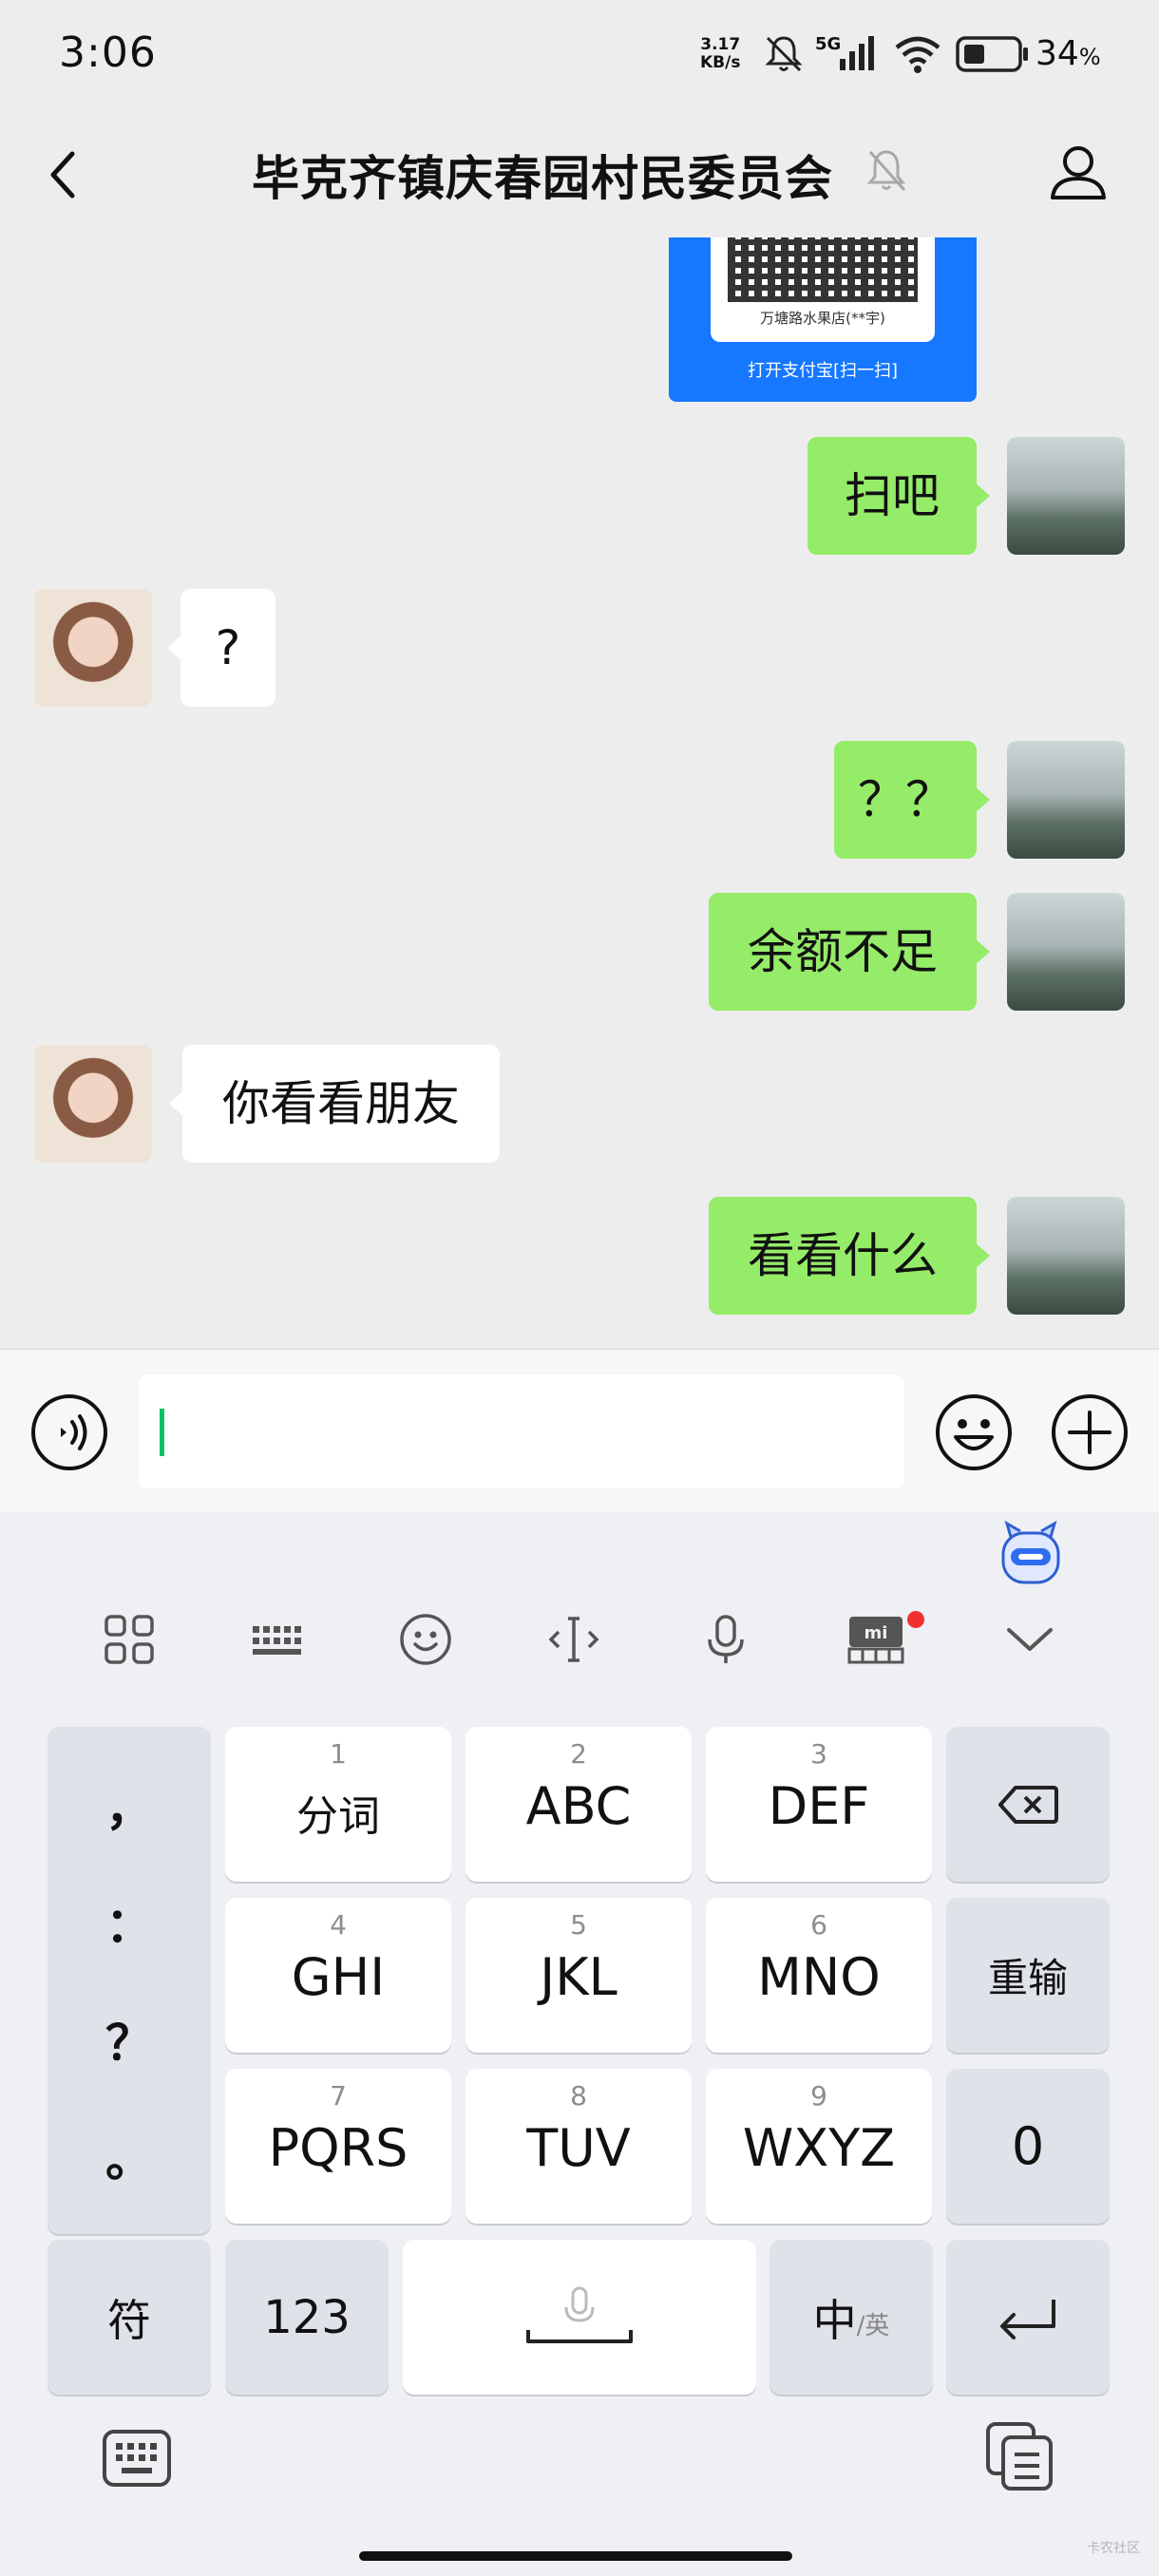 This screenshot has height=2576, width=1159. What do you see at coordinates (63, 175) in the screenshot?
I see `back-icon` at bounding box center [63, 175].